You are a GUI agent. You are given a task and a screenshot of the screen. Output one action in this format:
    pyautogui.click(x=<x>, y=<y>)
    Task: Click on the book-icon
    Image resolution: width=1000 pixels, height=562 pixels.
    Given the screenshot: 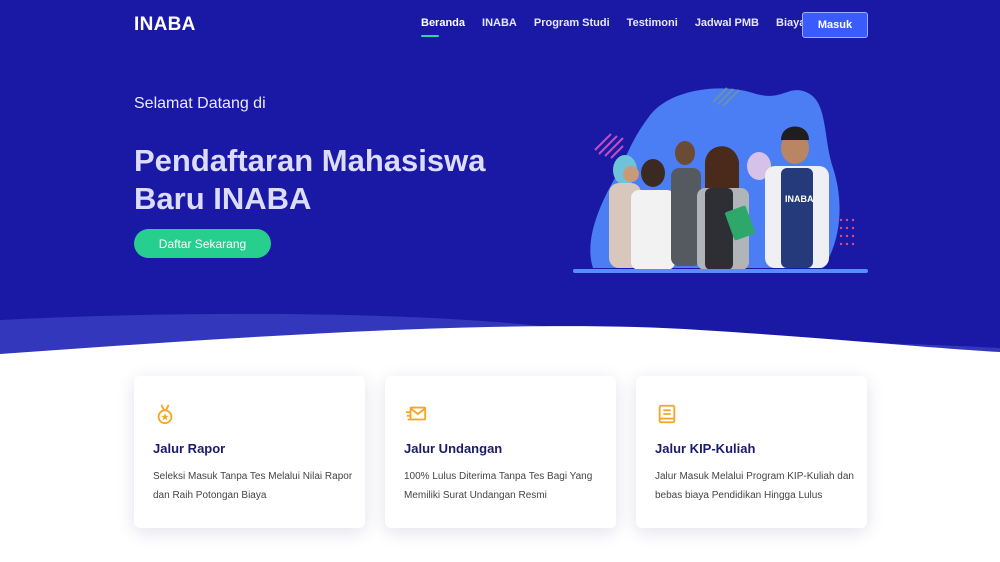 What is the action you would take?
    pyautogui.click(x=667, y=414)
    